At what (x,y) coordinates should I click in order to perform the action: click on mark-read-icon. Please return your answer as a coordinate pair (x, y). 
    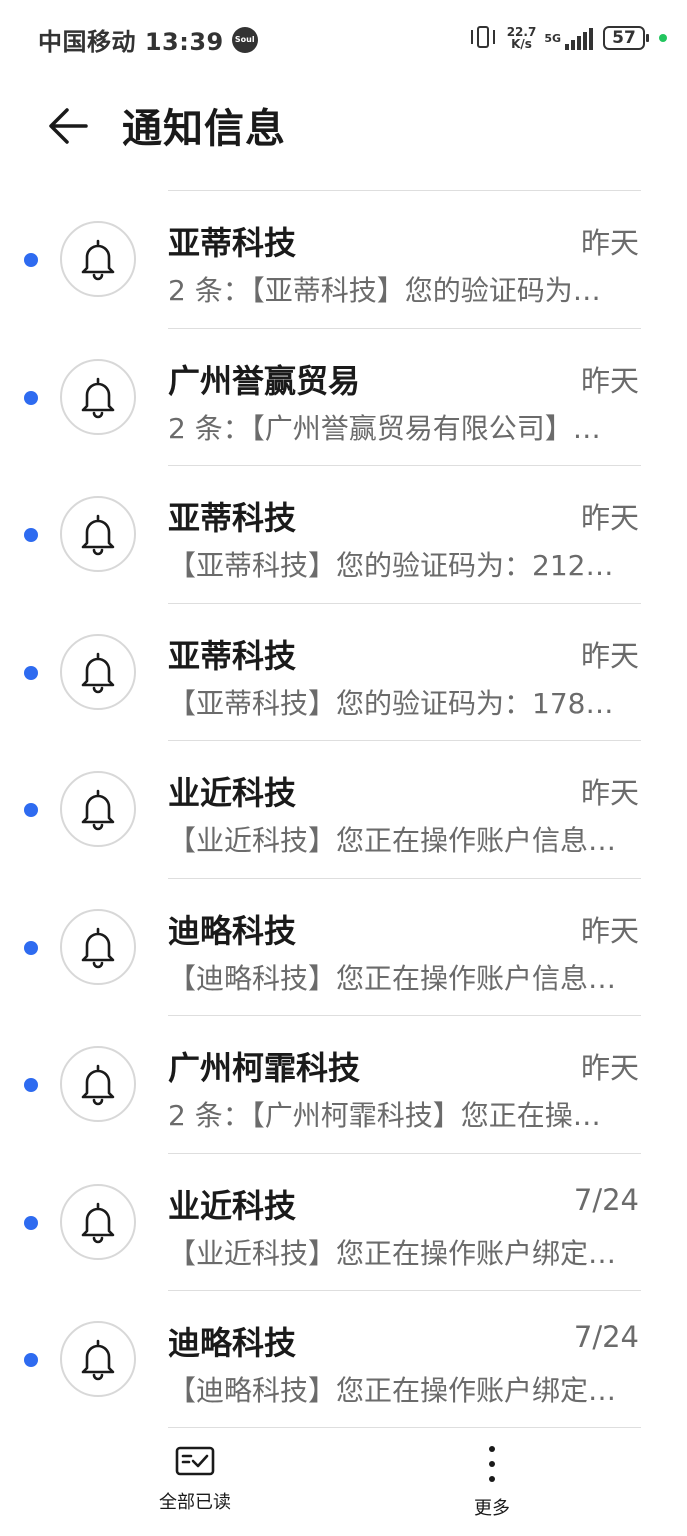
    Looking at the image, I should click on (195, 1461).